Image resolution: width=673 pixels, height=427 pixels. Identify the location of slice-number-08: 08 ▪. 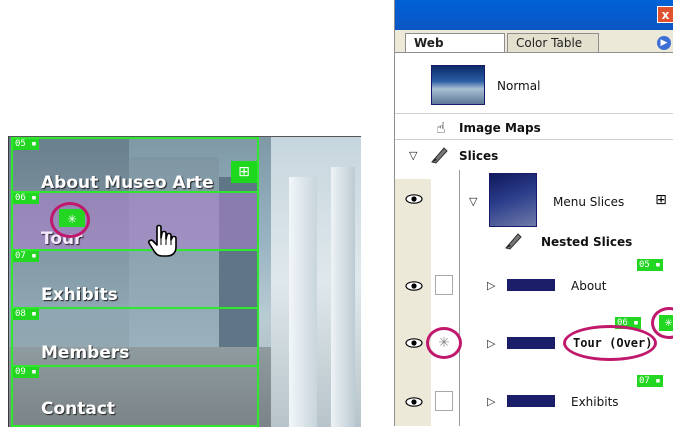
(26, 314).